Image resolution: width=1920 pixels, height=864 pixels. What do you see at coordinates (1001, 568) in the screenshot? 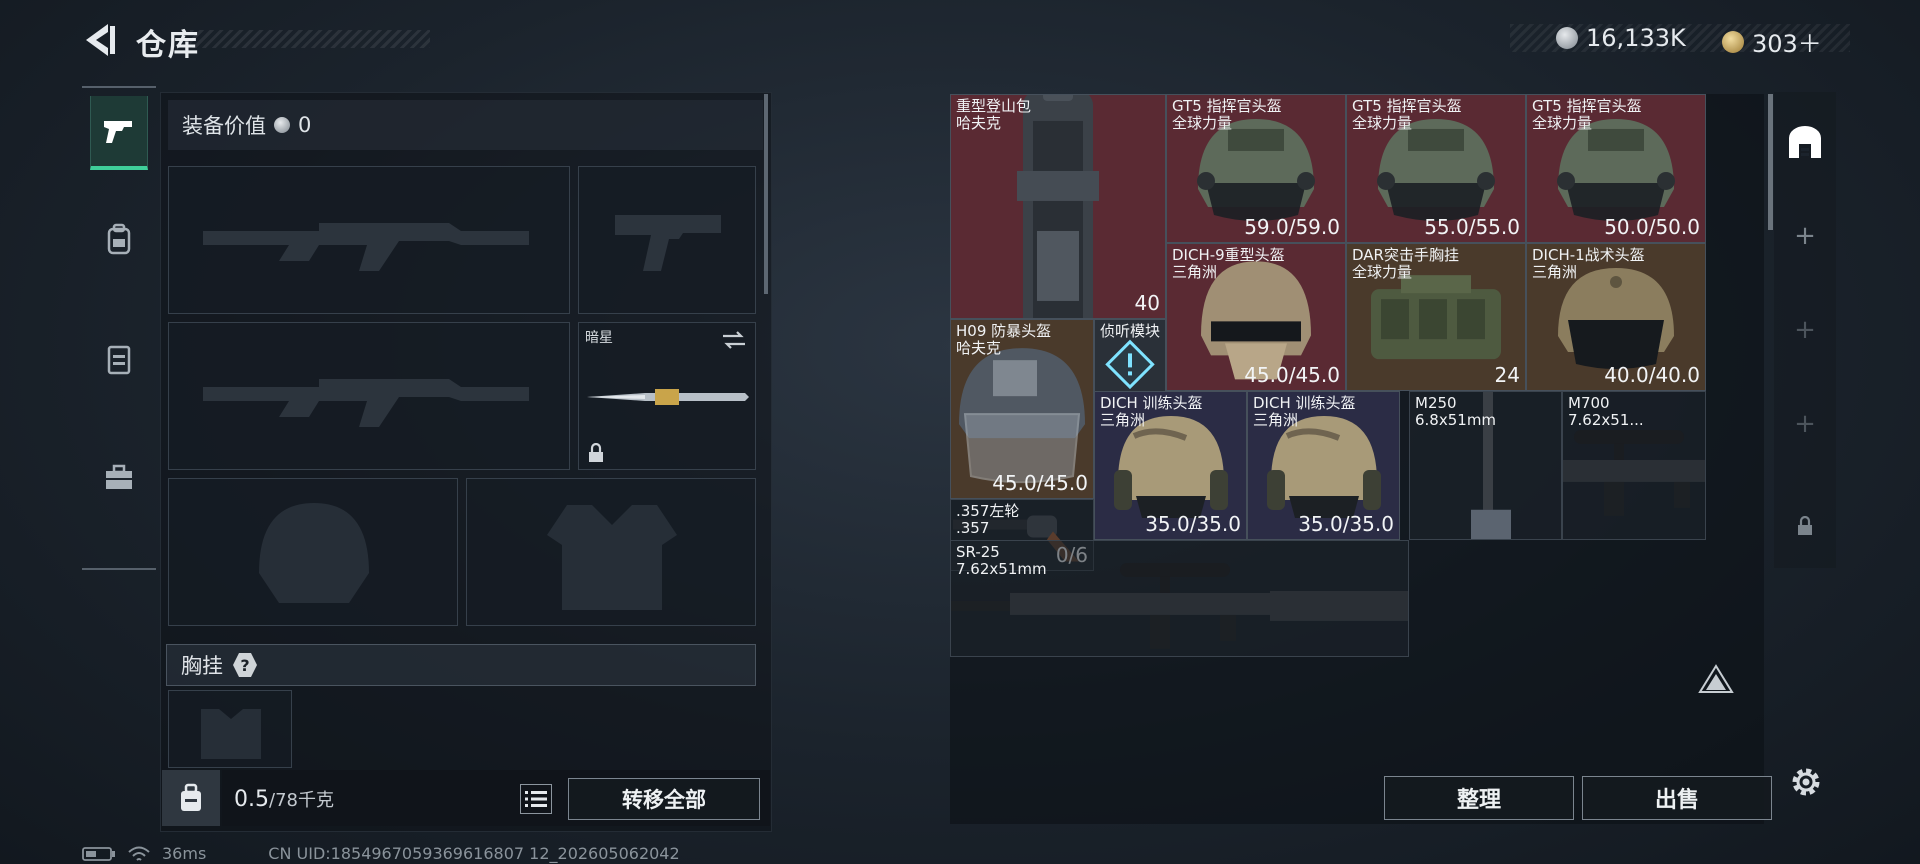
I see `item-subtitle: 7.62x51mm` at bounding box center [1001, 568].